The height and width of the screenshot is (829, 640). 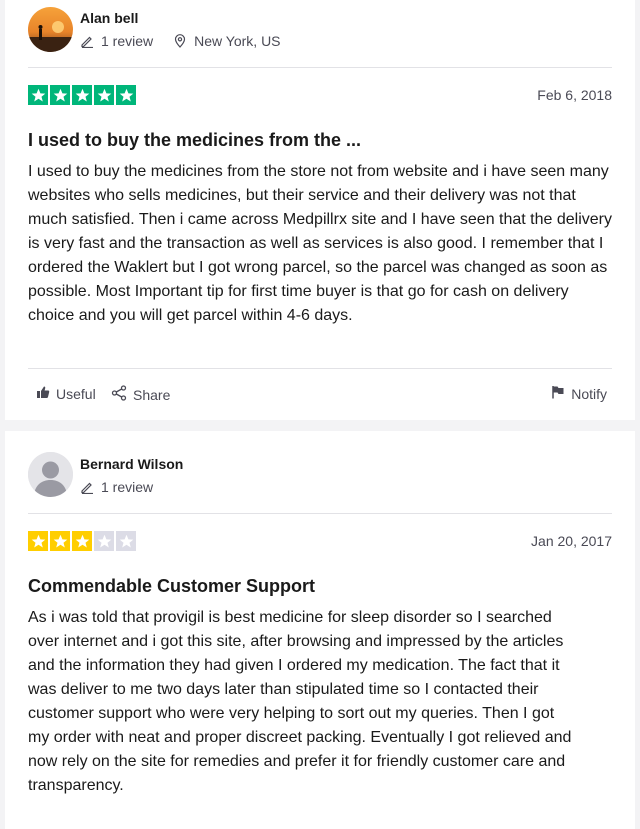 What do you see at coordinates (589, 393) in the screenshot?
I see `notify-label: Notify` at bounding box center [589, 393].